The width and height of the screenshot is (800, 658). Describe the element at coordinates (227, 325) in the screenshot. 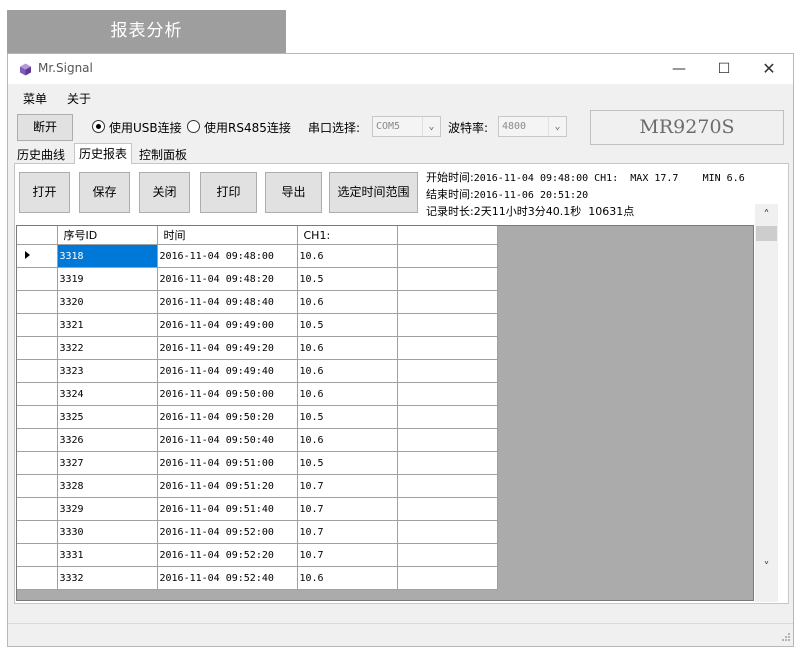

I see `cell-time: 2016-11-04 09:49:00` at that location.